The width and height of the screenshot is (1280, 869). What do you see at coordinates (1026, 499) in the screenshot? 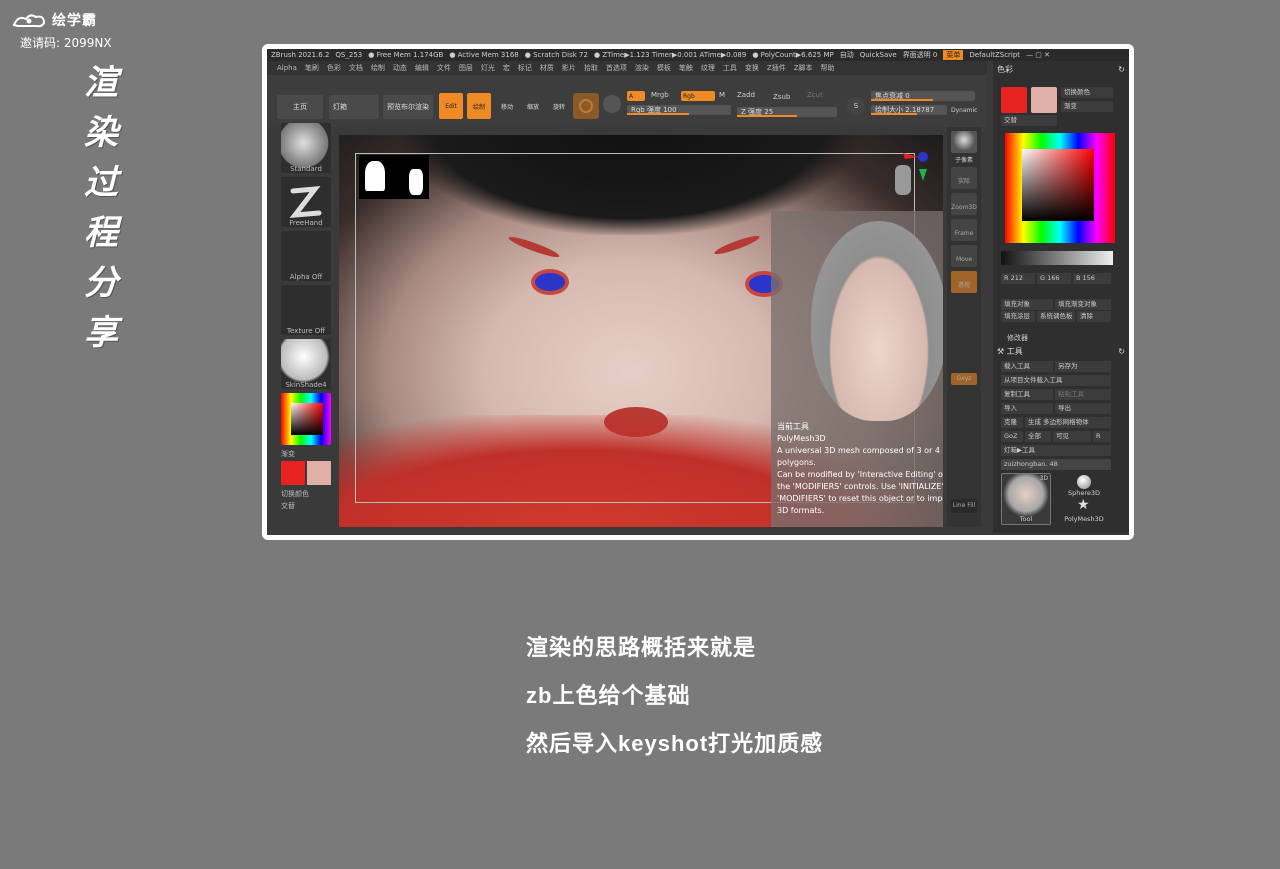
I see `tool-thumbnail: 3D Tool` at bounding box center [1026, 499].